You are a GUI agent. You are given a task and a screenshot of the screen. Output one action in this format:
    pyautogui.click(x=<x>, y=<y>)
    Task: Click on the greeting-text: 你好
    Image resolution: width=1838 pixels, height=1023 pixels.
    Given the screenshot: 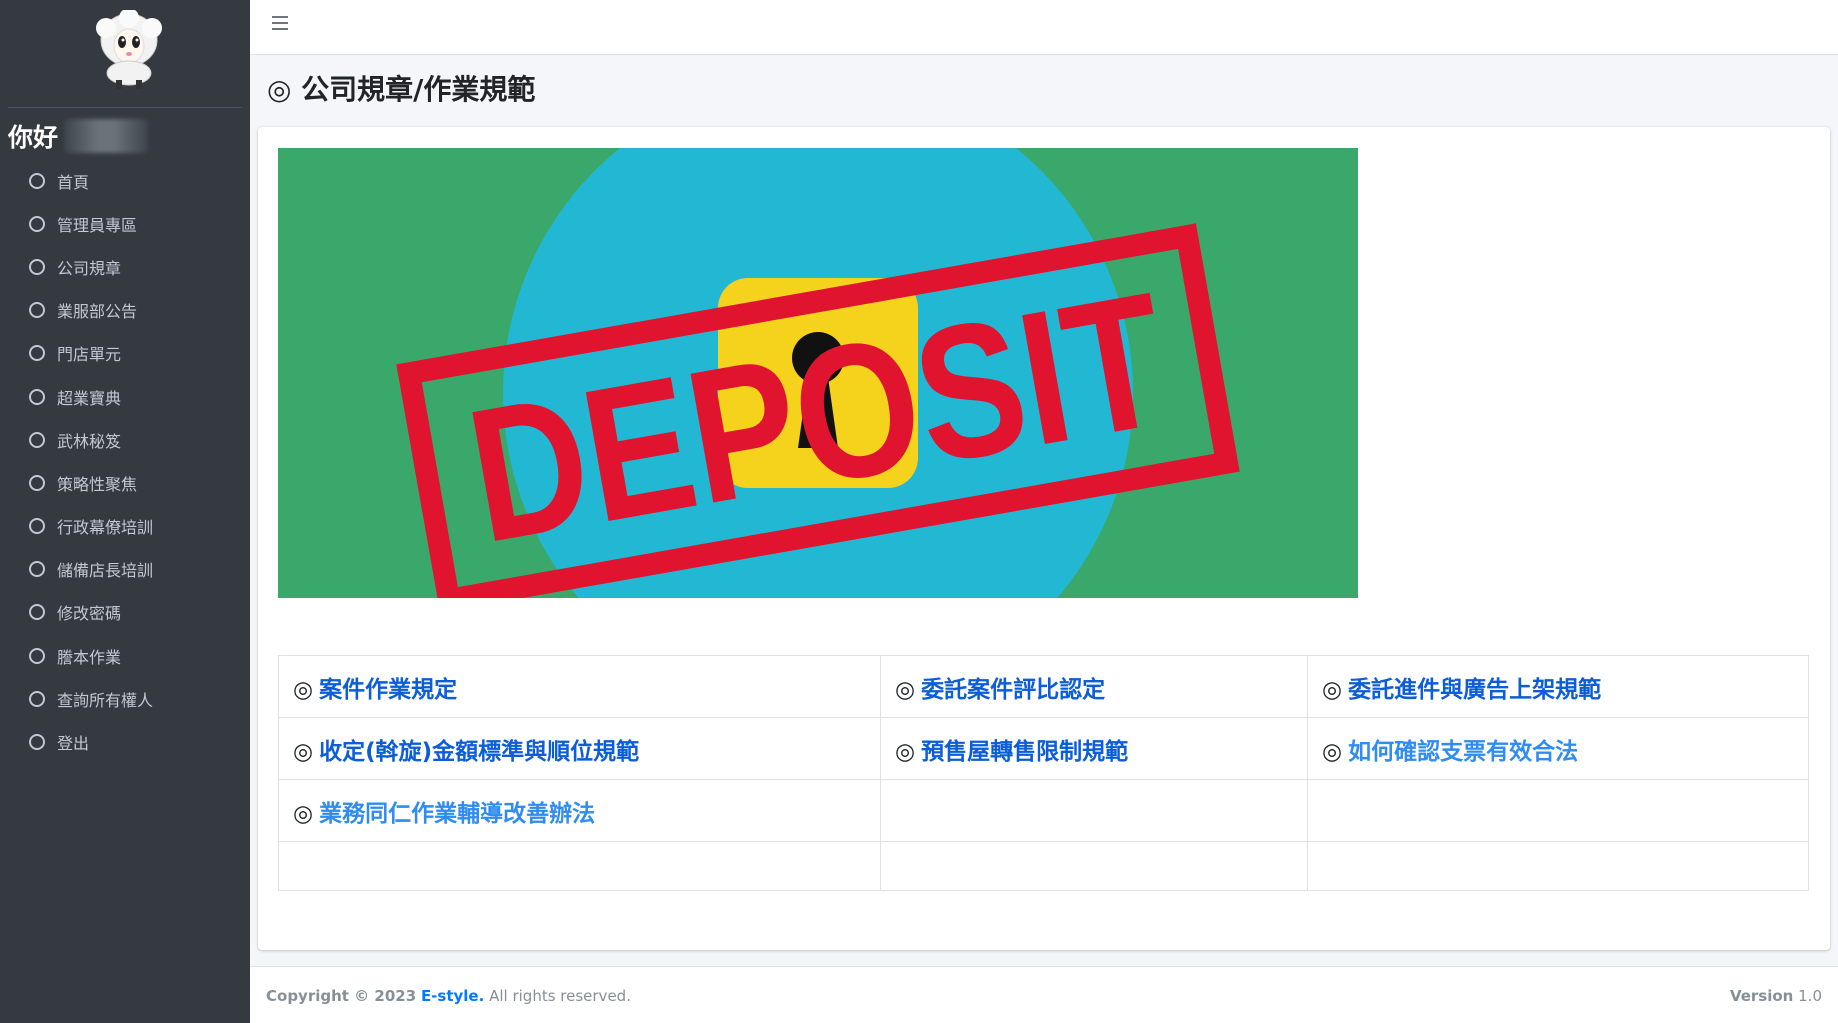 What is the action you would take?
    pyautogui.click(x=33, y=137)
    